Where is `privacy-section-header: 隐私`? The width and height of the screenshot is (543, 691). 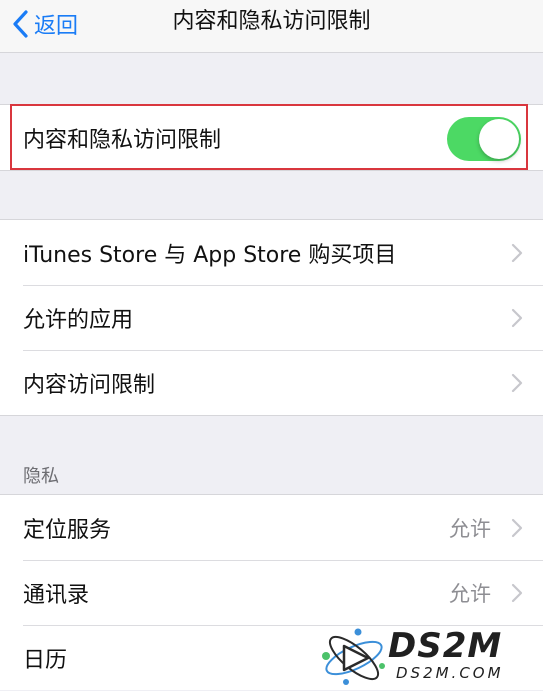
privacy-section-header: 隐私 is located at coordinates (41, 476).